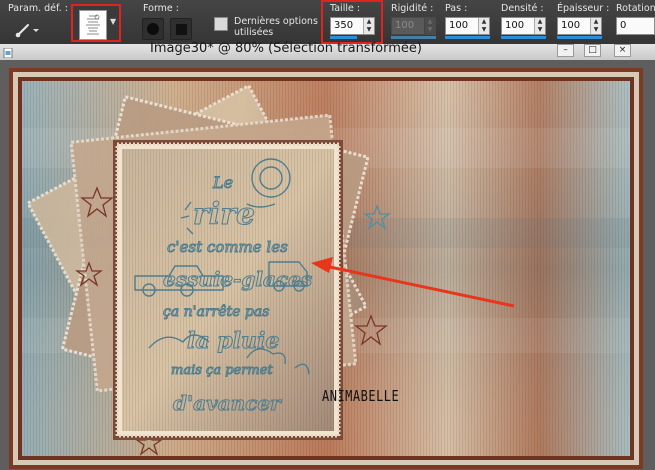 This screenshot has width=655, height=470. I want to click on artwork-line-4: essuie-glaces, so click(237, 279).